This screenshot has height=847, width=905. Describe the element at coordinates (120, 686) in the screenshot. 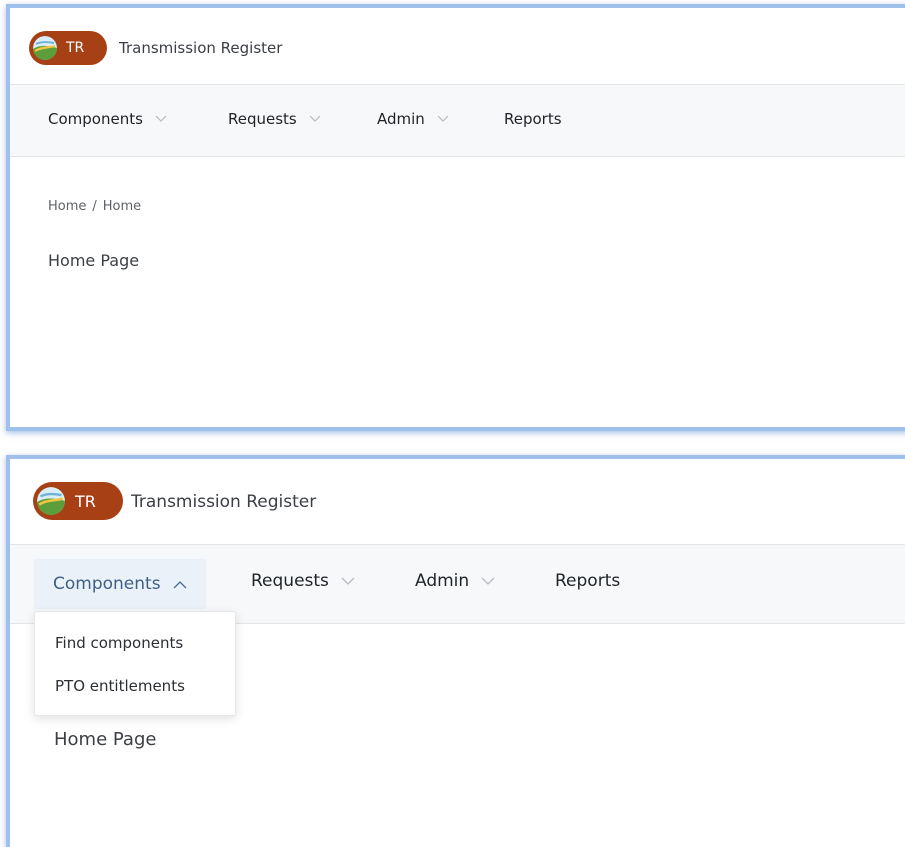

I see `menu-item-pto-entitlements: PTO entitlements` at that location.